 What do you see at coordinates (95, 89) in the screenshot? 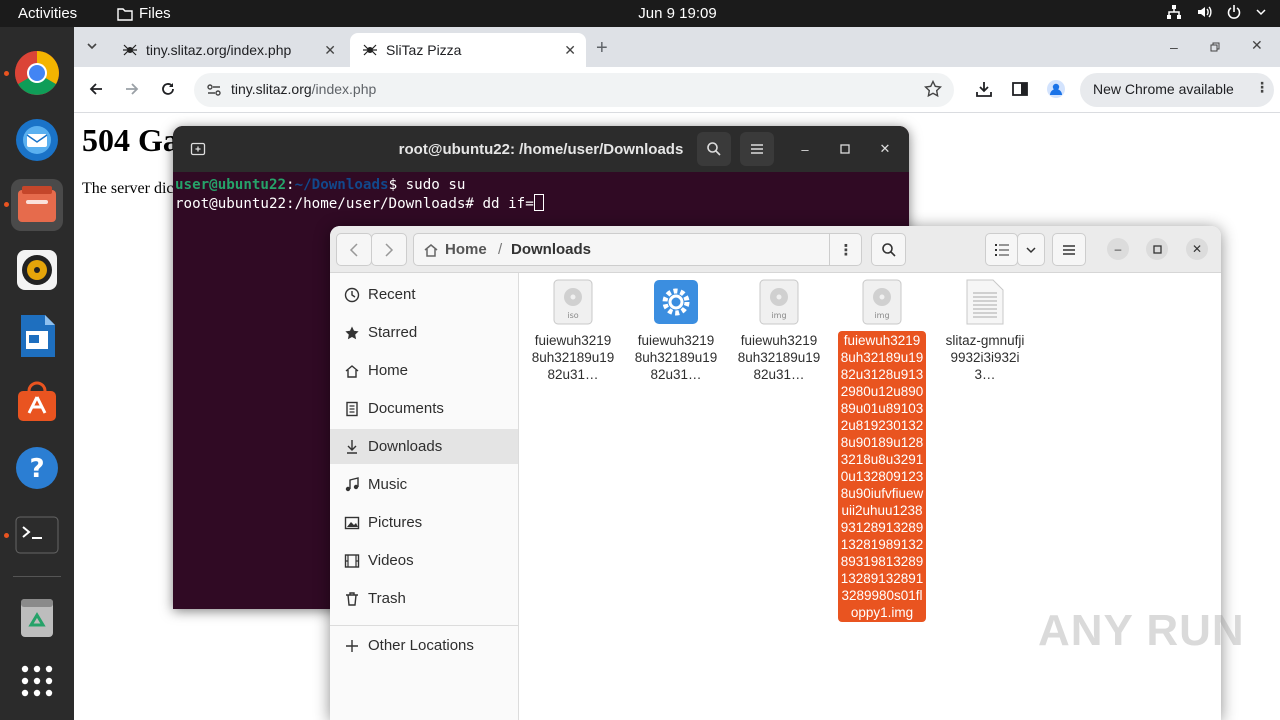
I see `arrow-left-icon` at bounding box center [95, 89].